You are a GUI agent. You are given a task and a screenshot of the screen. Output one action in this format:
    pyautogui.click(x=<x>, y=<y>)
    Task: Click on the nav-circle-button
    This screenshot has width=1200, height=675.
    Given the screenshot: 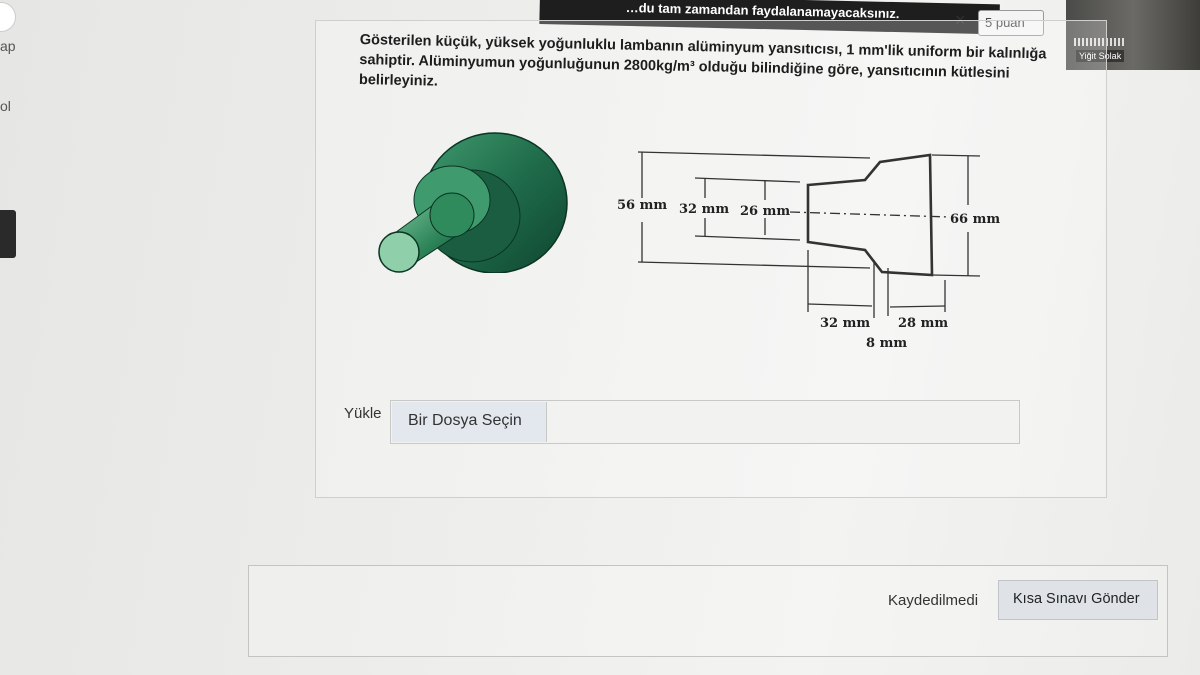 What is the action you would take?
    pyautogui.click(x=8, y=17)
    